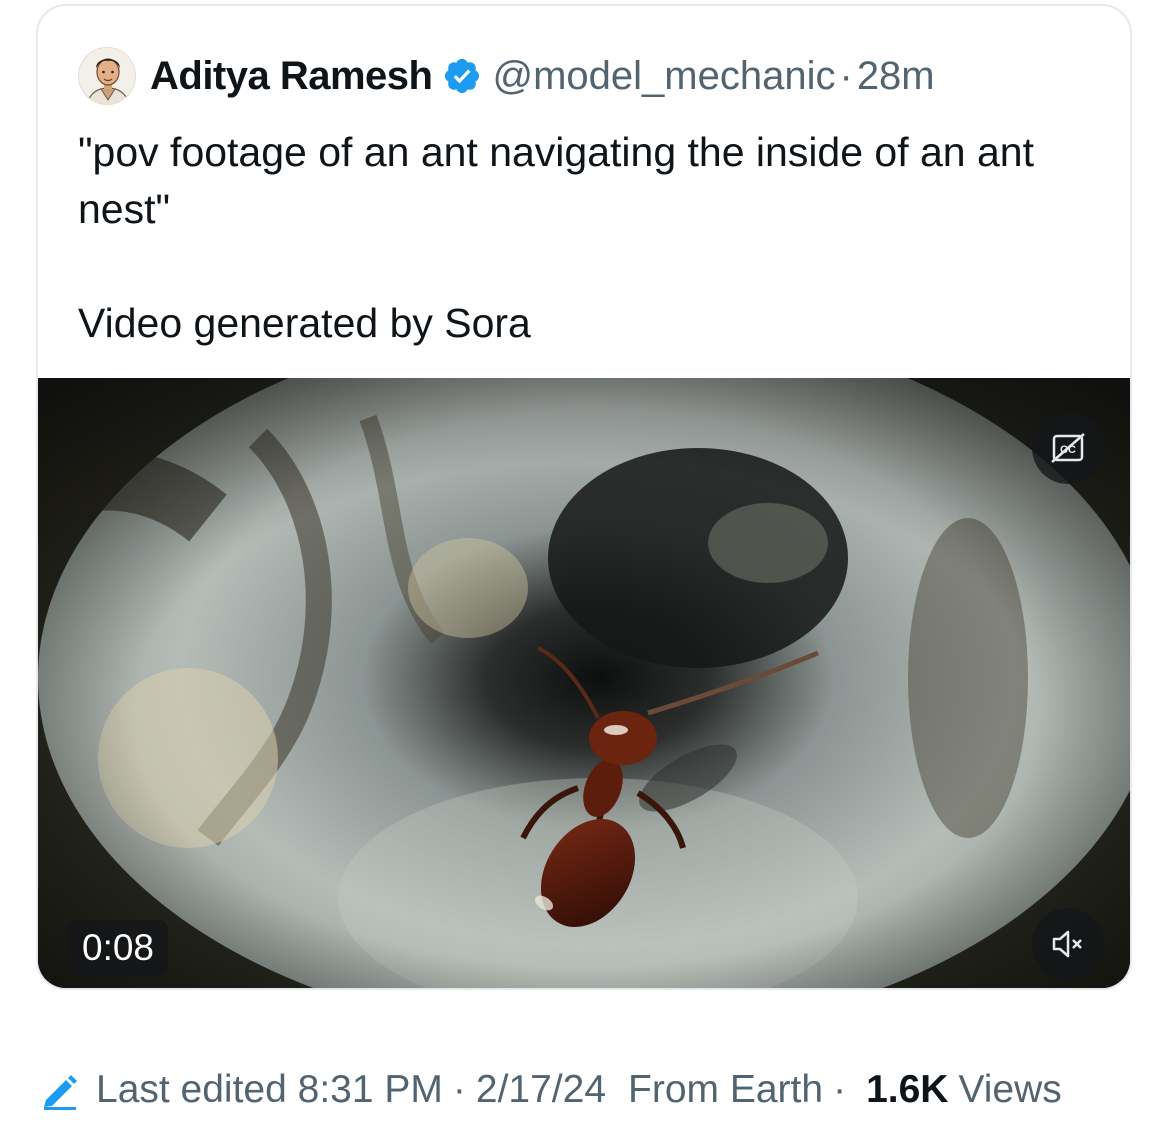 The image size is (1170, 1139). Describe the element at coordinates (107, 76) in the screenshot. I see `author-avatar` at that location.